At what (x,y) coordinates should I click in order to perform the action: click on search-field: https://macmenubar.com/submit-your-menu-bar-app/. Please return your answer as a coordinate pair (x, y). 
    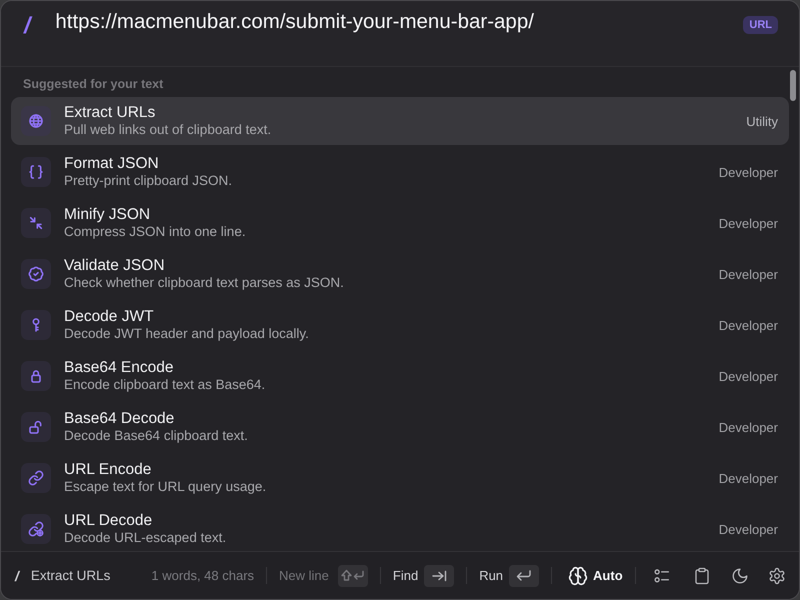
    Looking at the image, I should click on (399, 22).